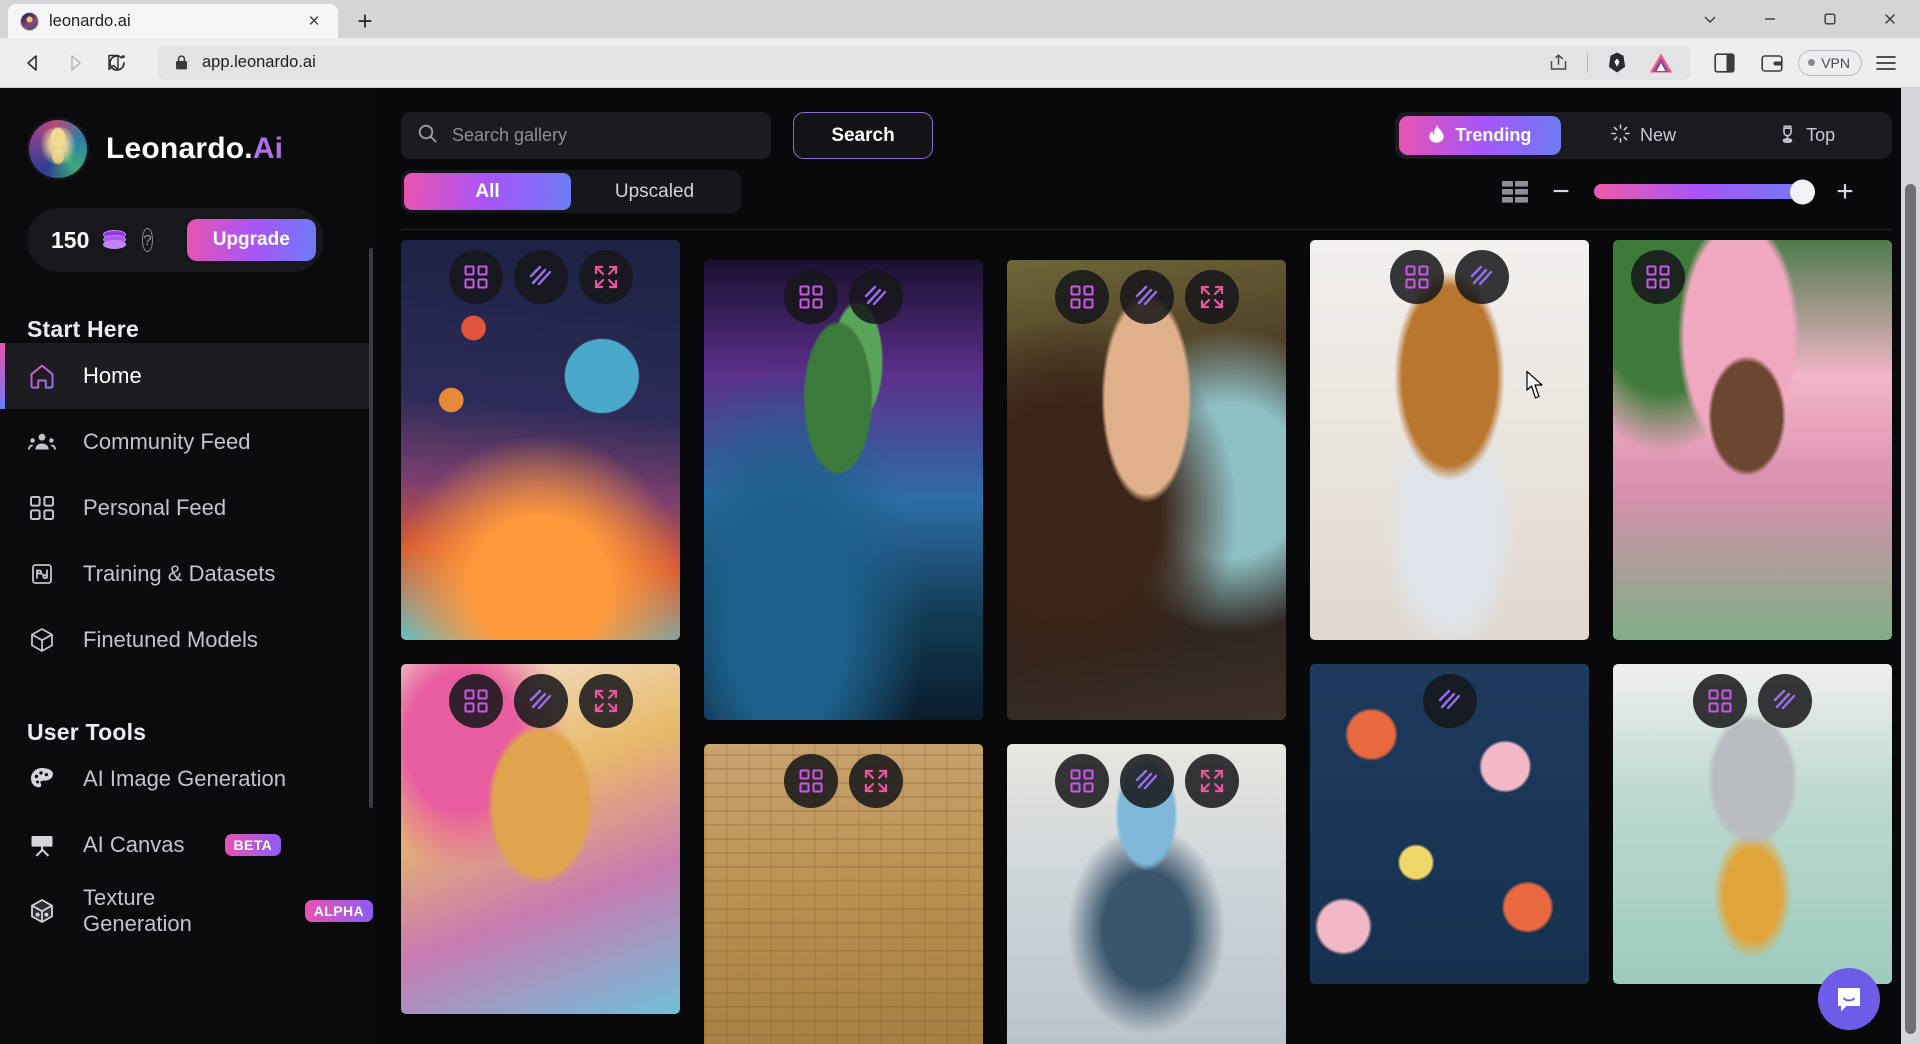  Describe the element at coordinates (1710, 19) in the screenshot. I see `tab-search-chevron-icon` at that location.